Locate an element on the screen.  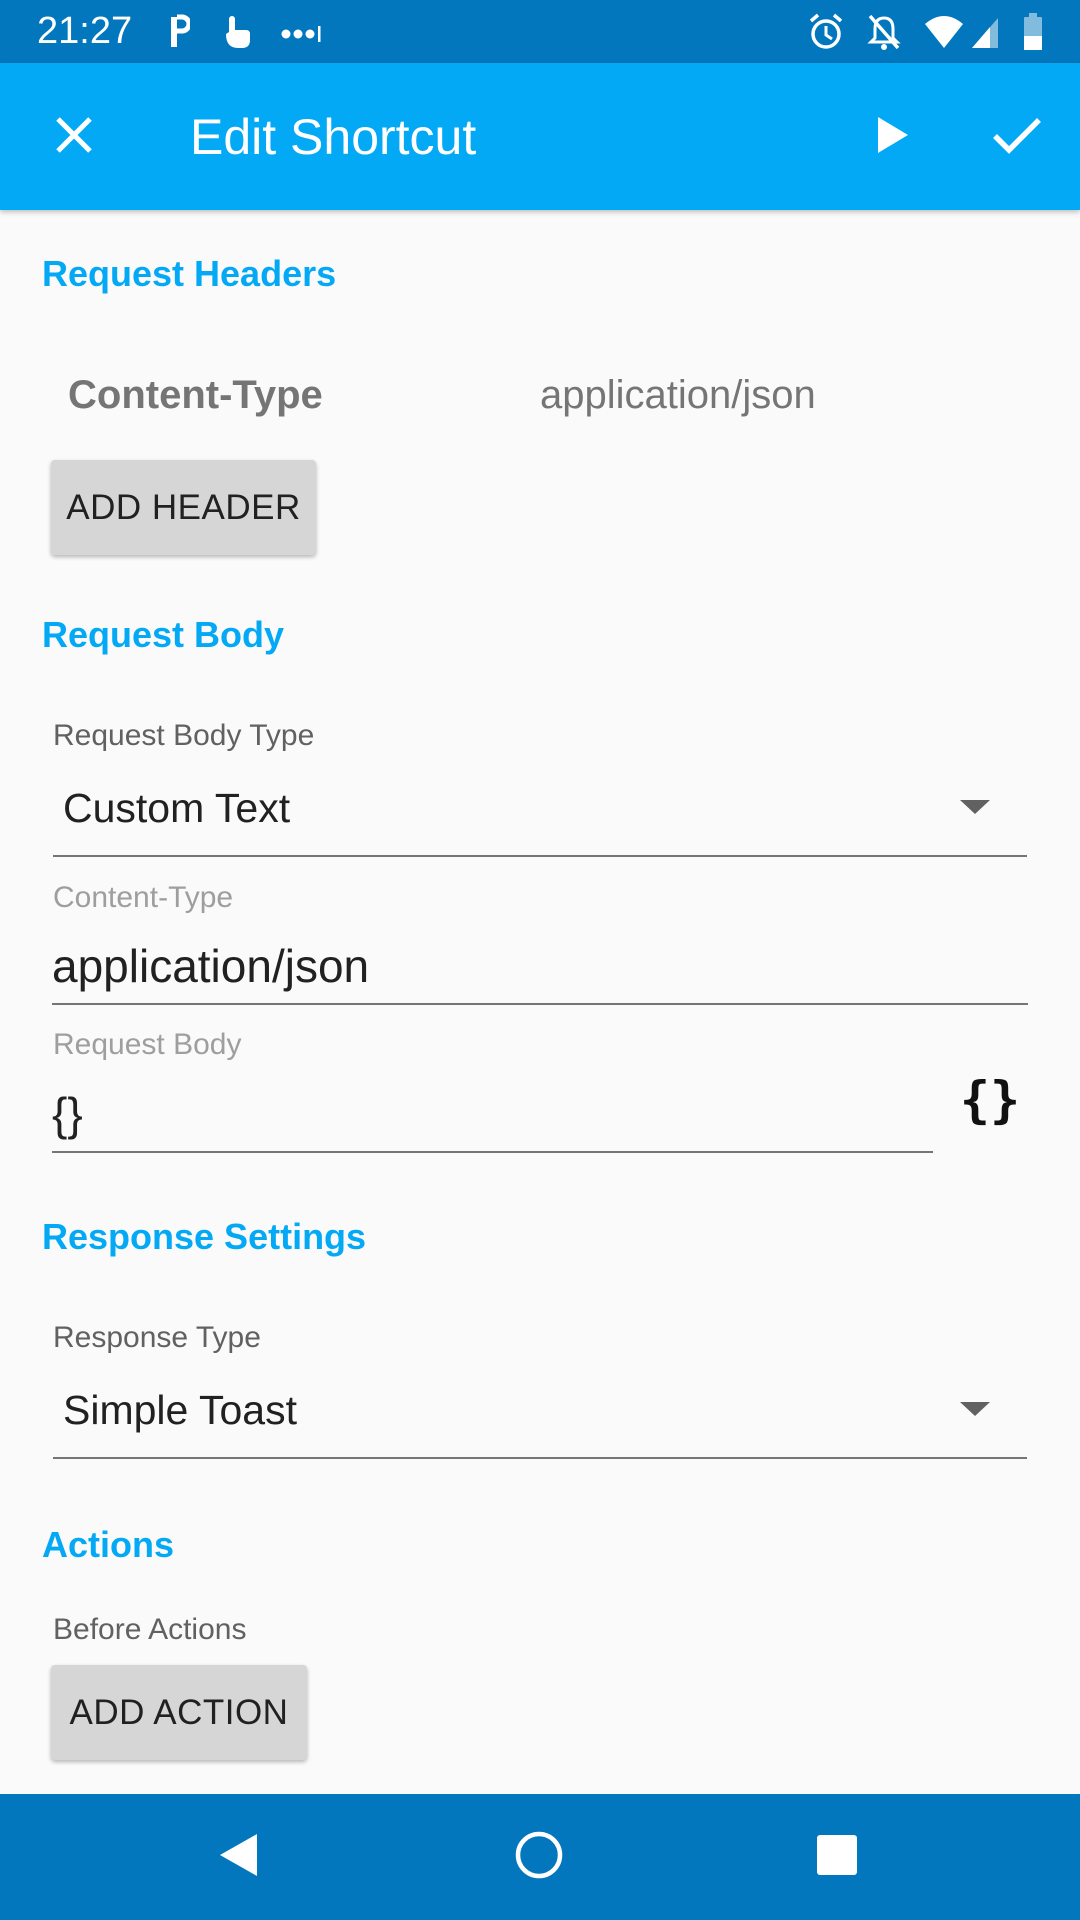
navigation-bar is located at coordinates (540, 1857).